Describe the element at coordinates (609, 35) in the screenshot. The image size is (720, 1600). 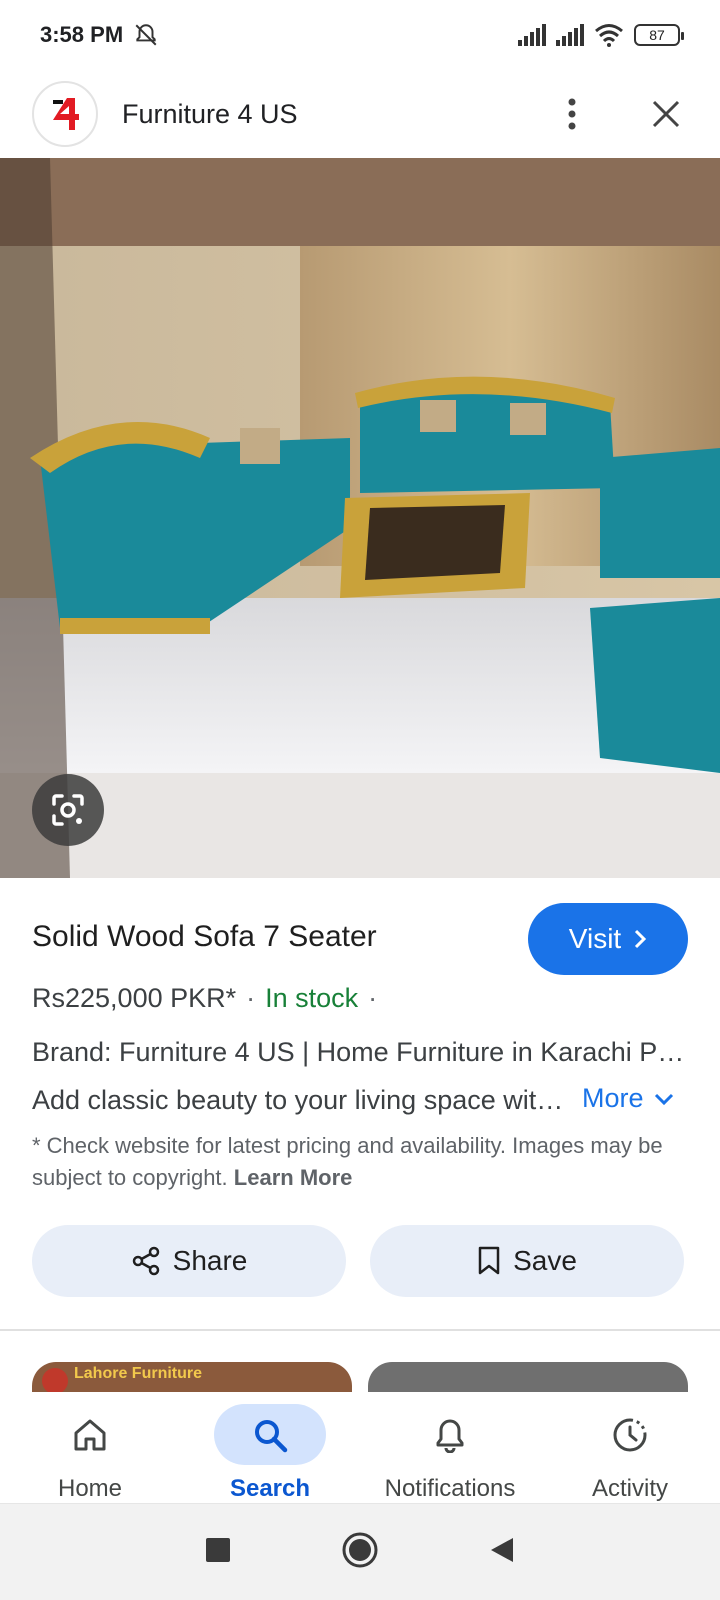
I see `wifi-icon` at that location.